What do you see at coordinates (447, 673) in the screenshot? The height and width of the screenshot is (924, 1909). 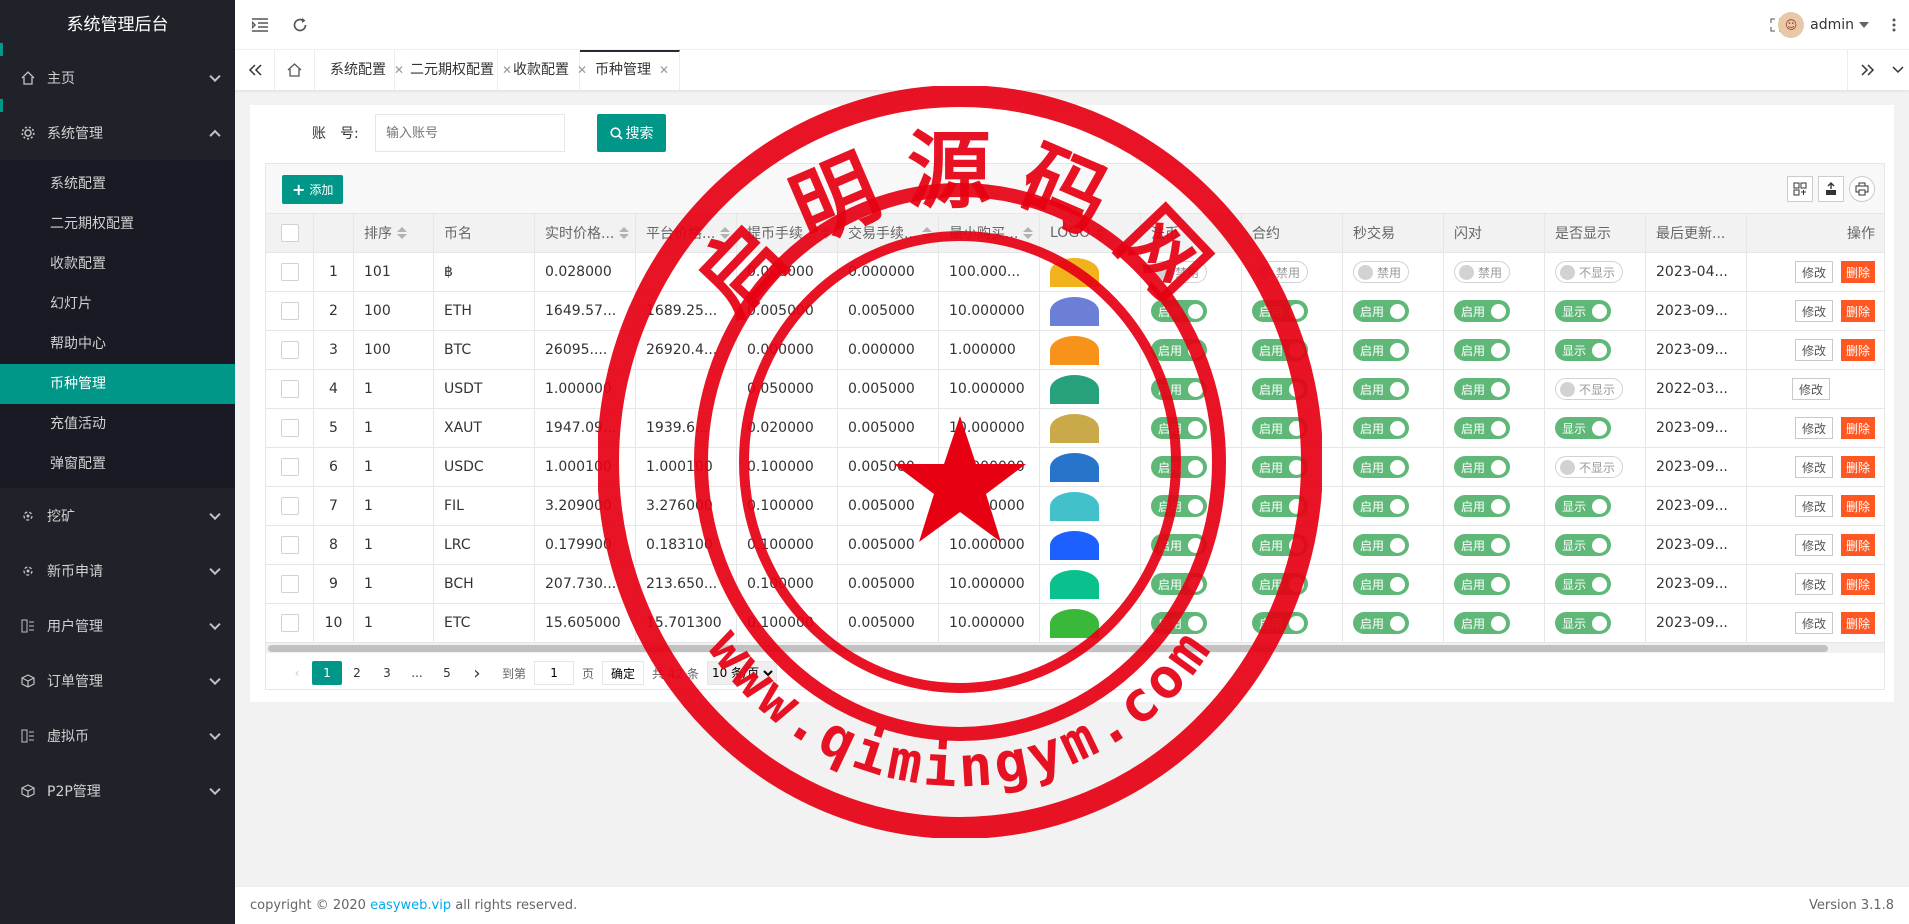 I see `page-4: 5` at bounding box center [447, 673].